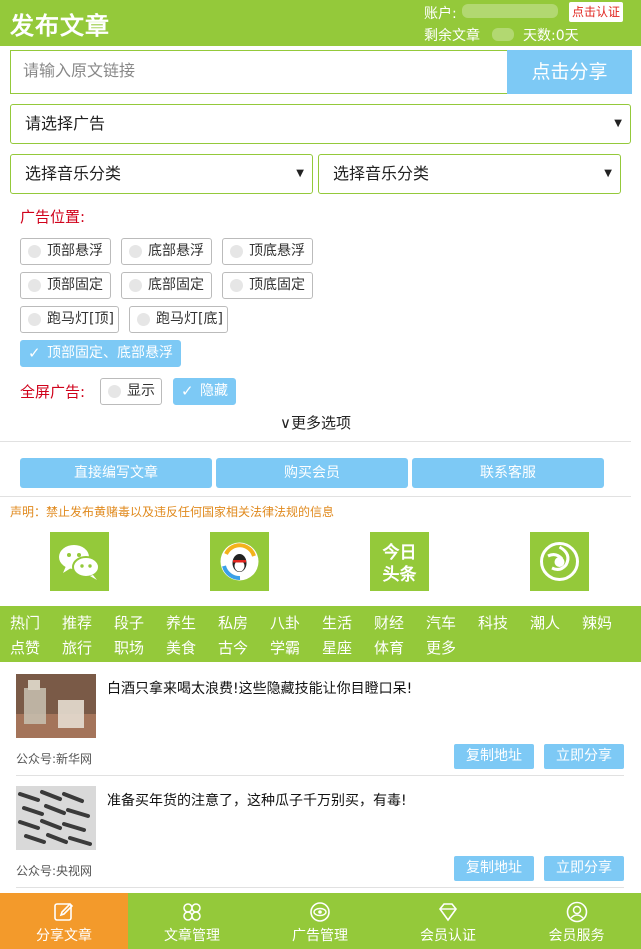  Describe the element at coordinates (493, 622) in the screenshot. I see `category-tech: 科技` at that location.